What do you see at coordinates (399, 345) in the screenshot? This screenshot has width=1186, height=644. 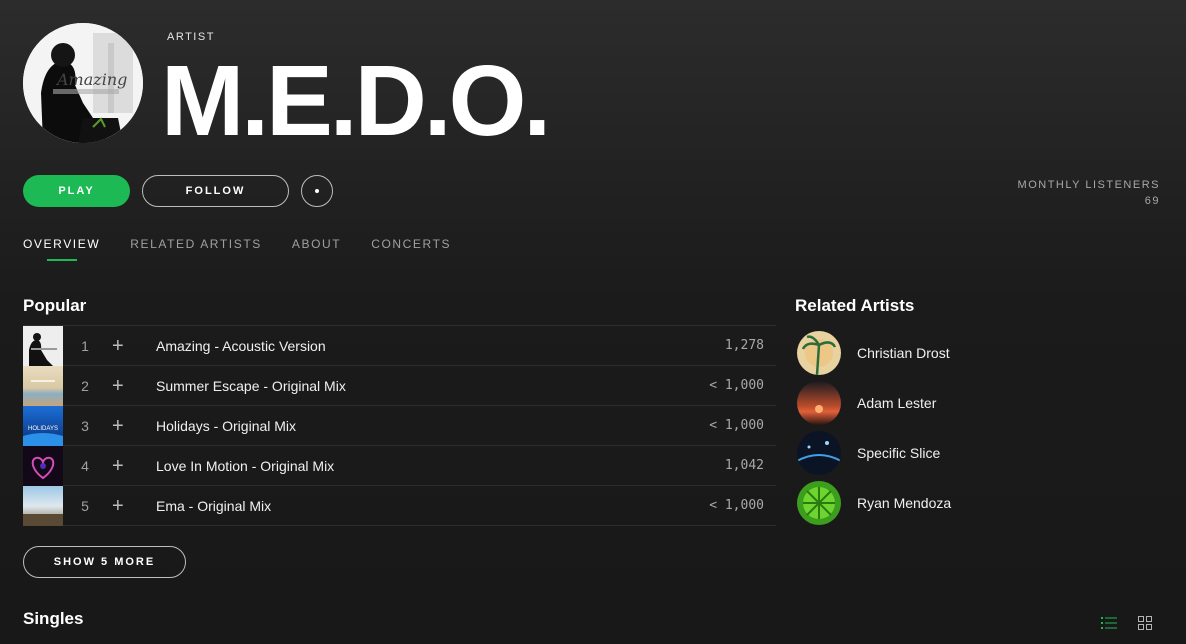 I see `track-row: 1 + Amazing - Acoustic Version 1,278` at bounding box center [399, 345].